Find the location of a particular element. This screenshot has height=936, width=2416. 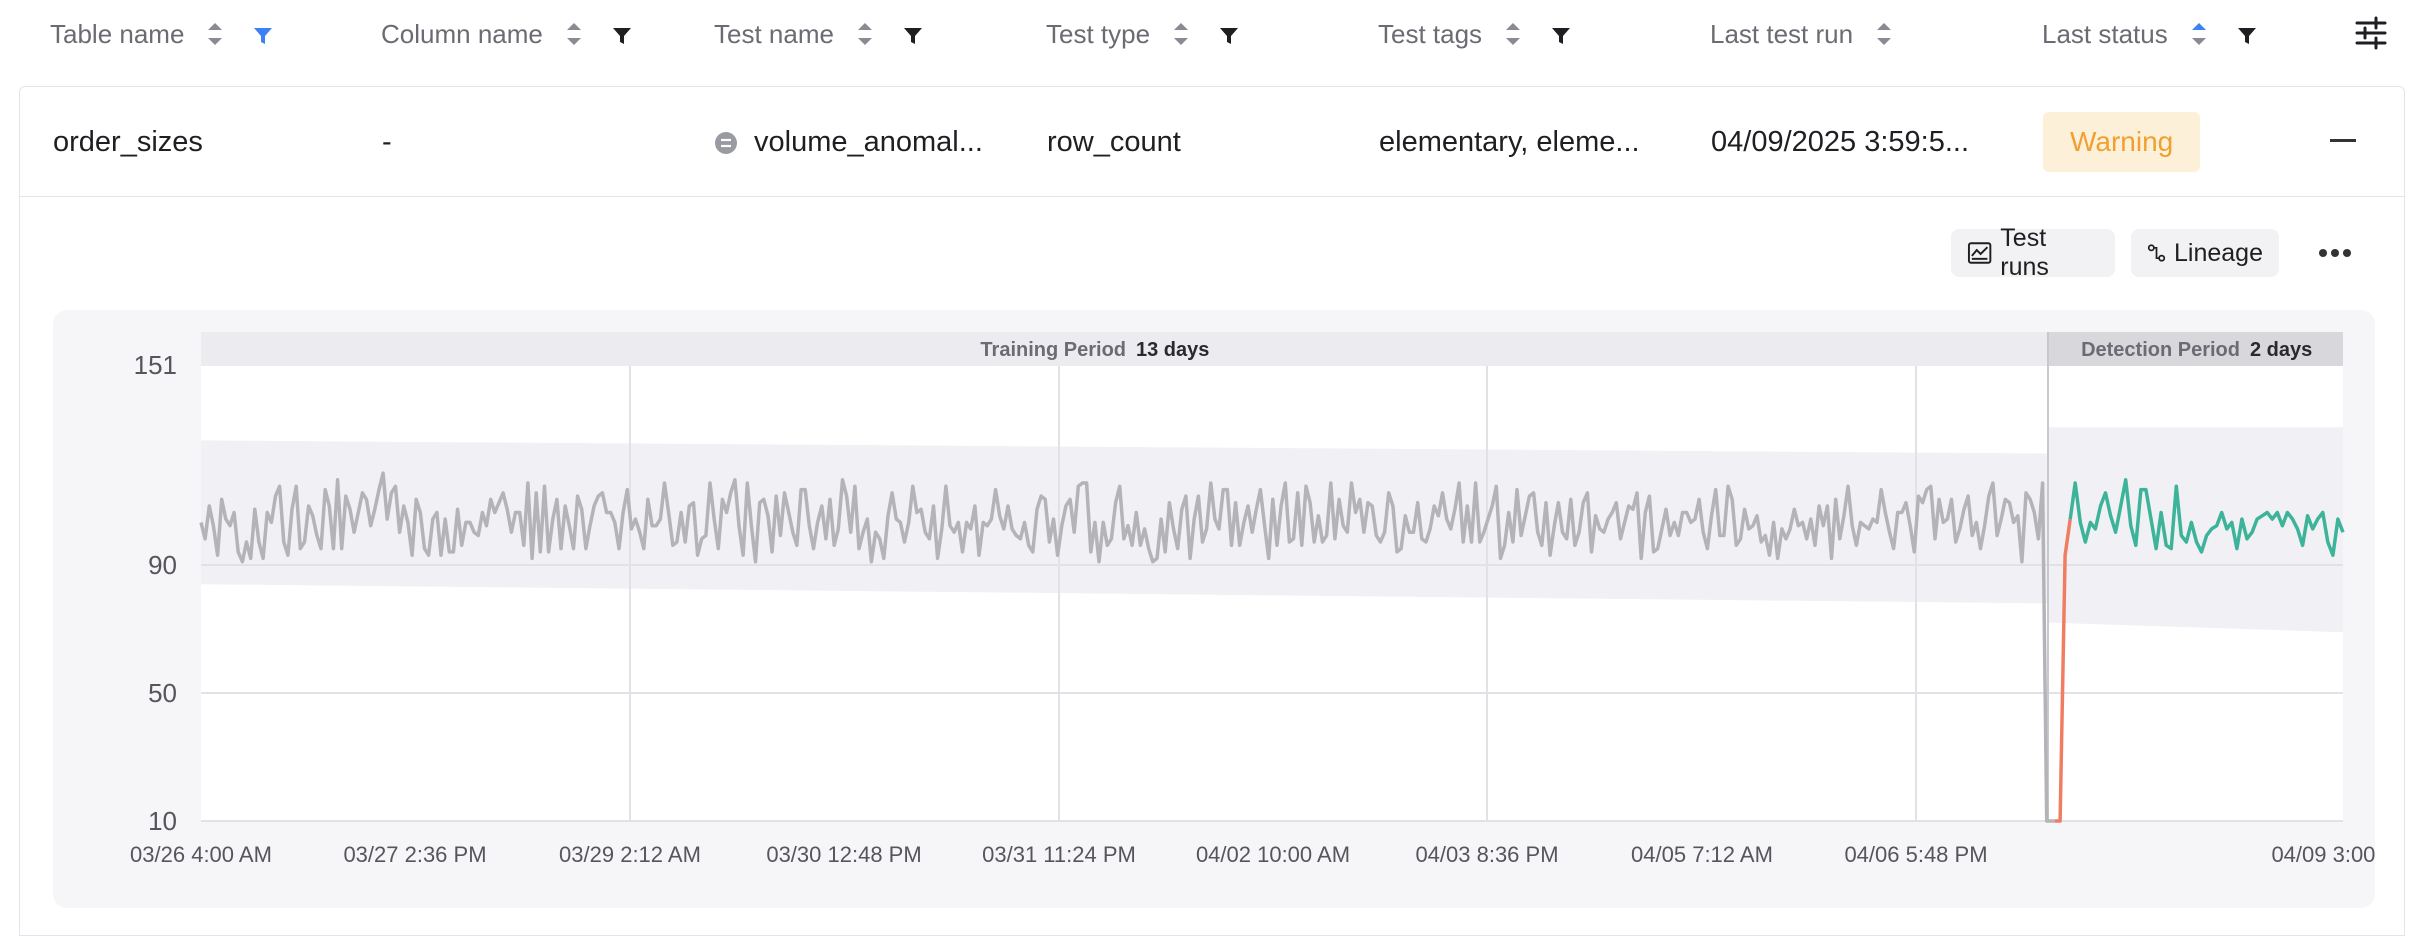

cell-table-name: order_sizes is located at coordinates (128, 142).